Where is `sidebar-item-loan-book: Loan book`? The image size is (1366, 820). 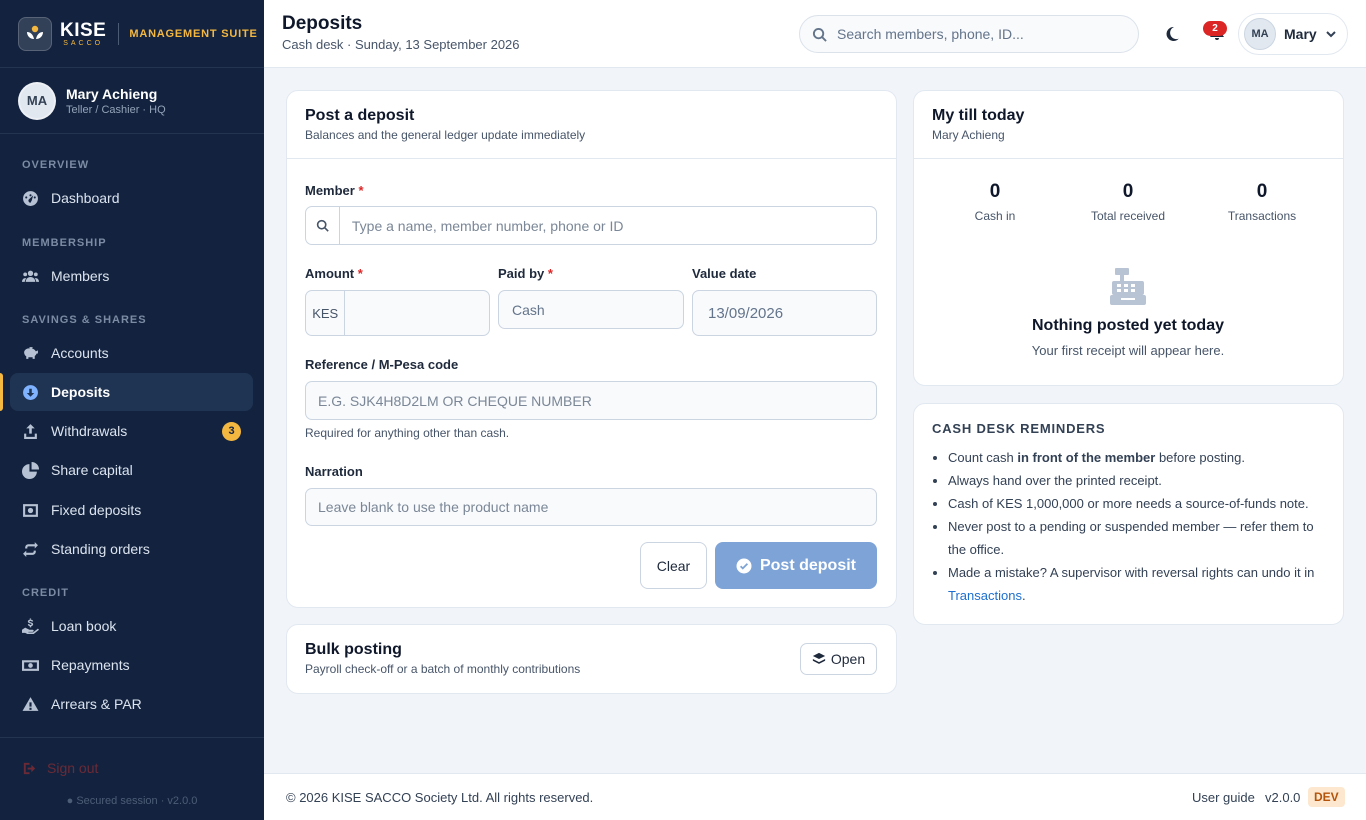
sidebar-item-loan-book: Loan book is located at coordinates (131, 626).